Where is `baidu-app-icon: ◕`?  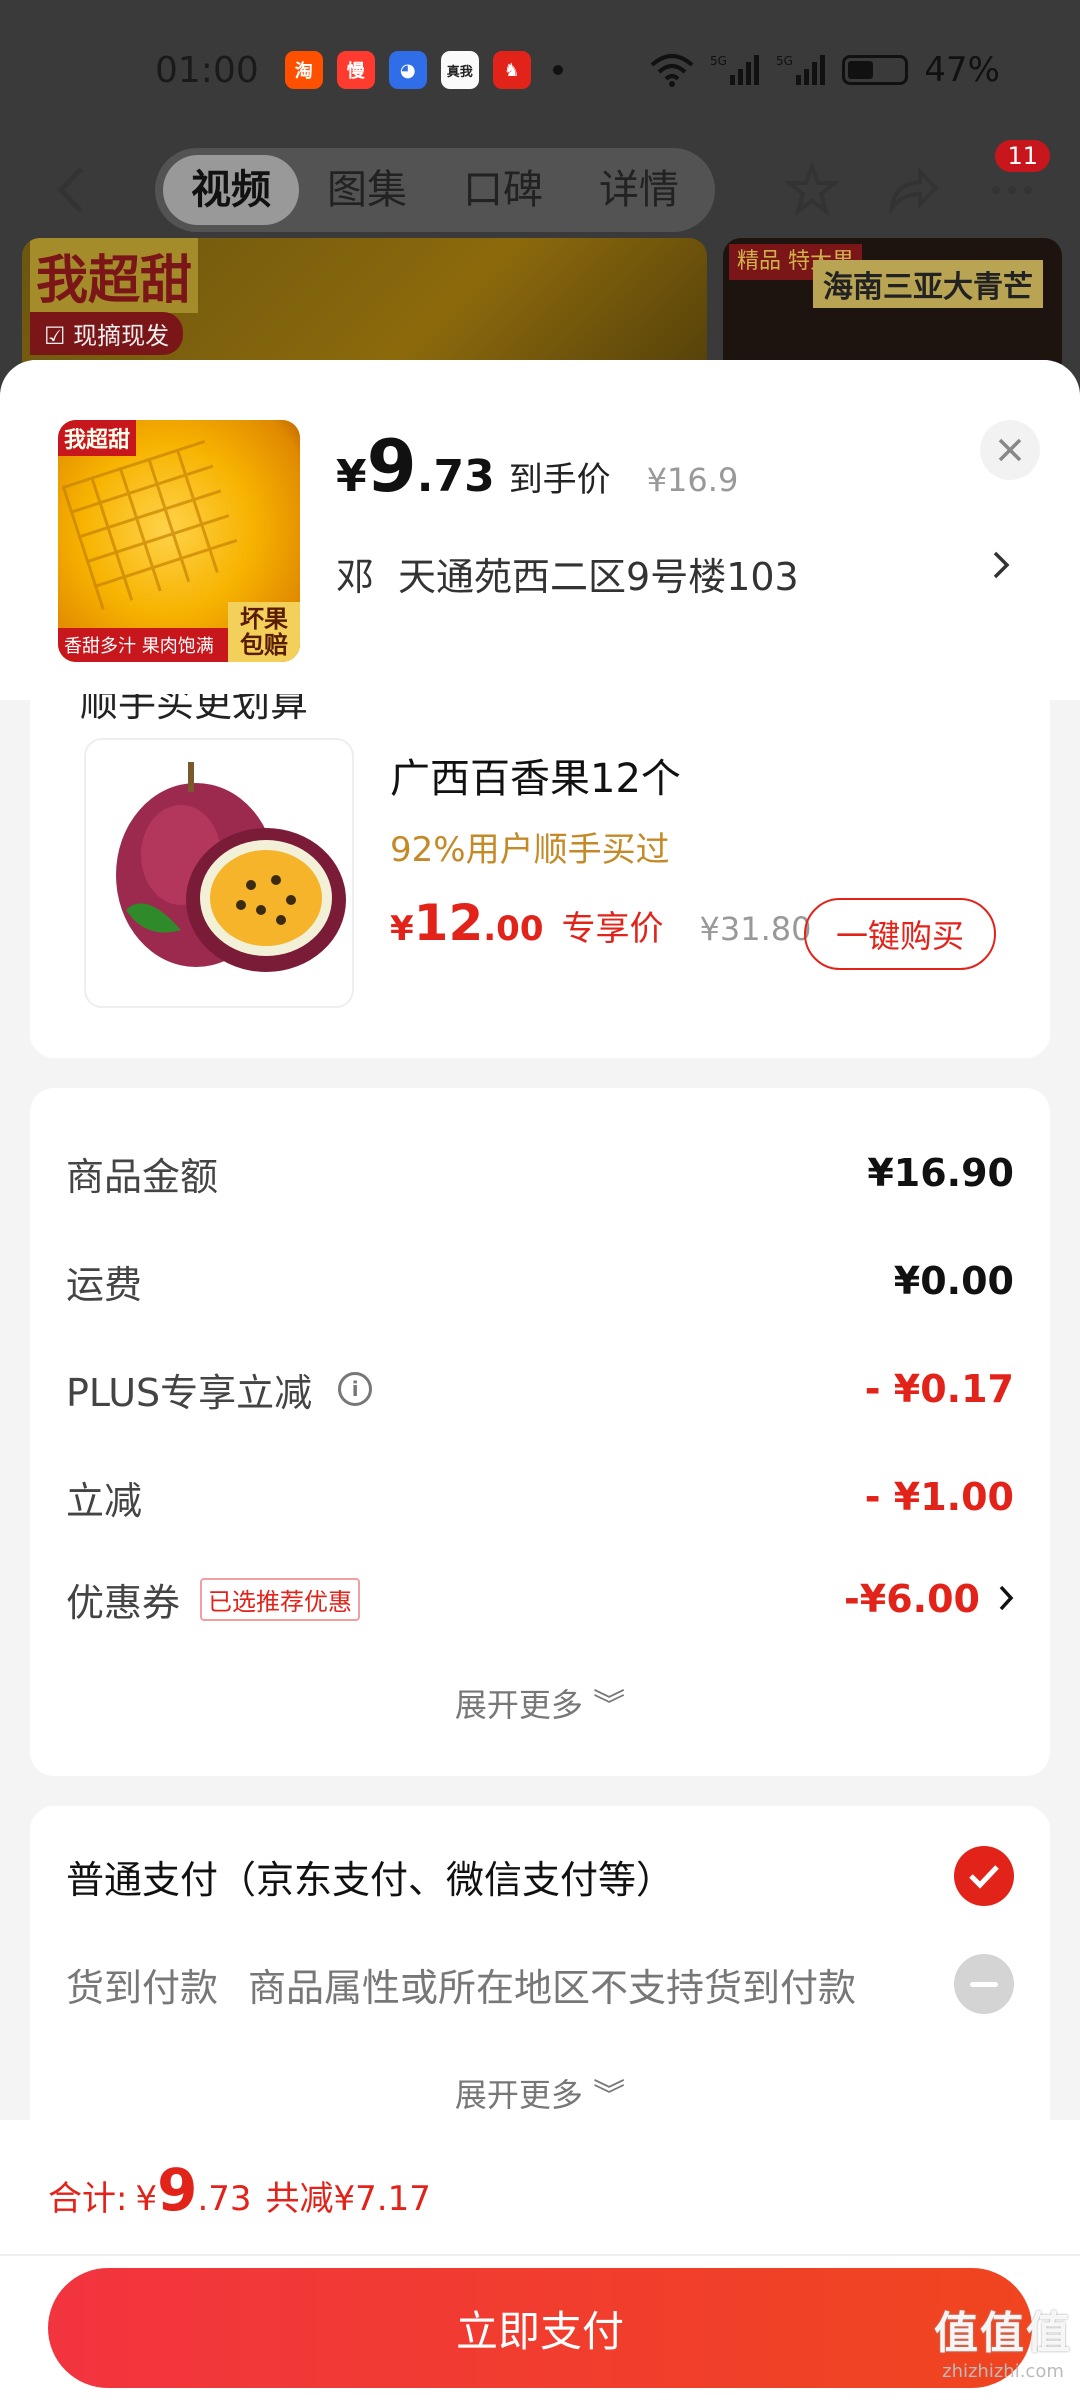
baidu-app-icon: ◕ is located at coordinates (407, 70).